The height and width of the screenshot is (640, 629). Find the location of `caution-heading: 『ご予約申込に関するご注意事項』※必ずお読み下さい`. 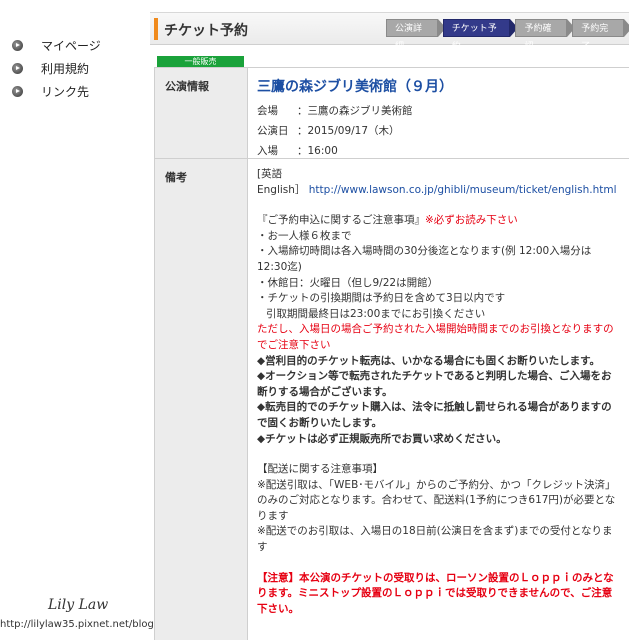

caution-heading: 『ご予約申込に関するご注意事項』※必ずお読み下さい is located at coordinates (439, 221).